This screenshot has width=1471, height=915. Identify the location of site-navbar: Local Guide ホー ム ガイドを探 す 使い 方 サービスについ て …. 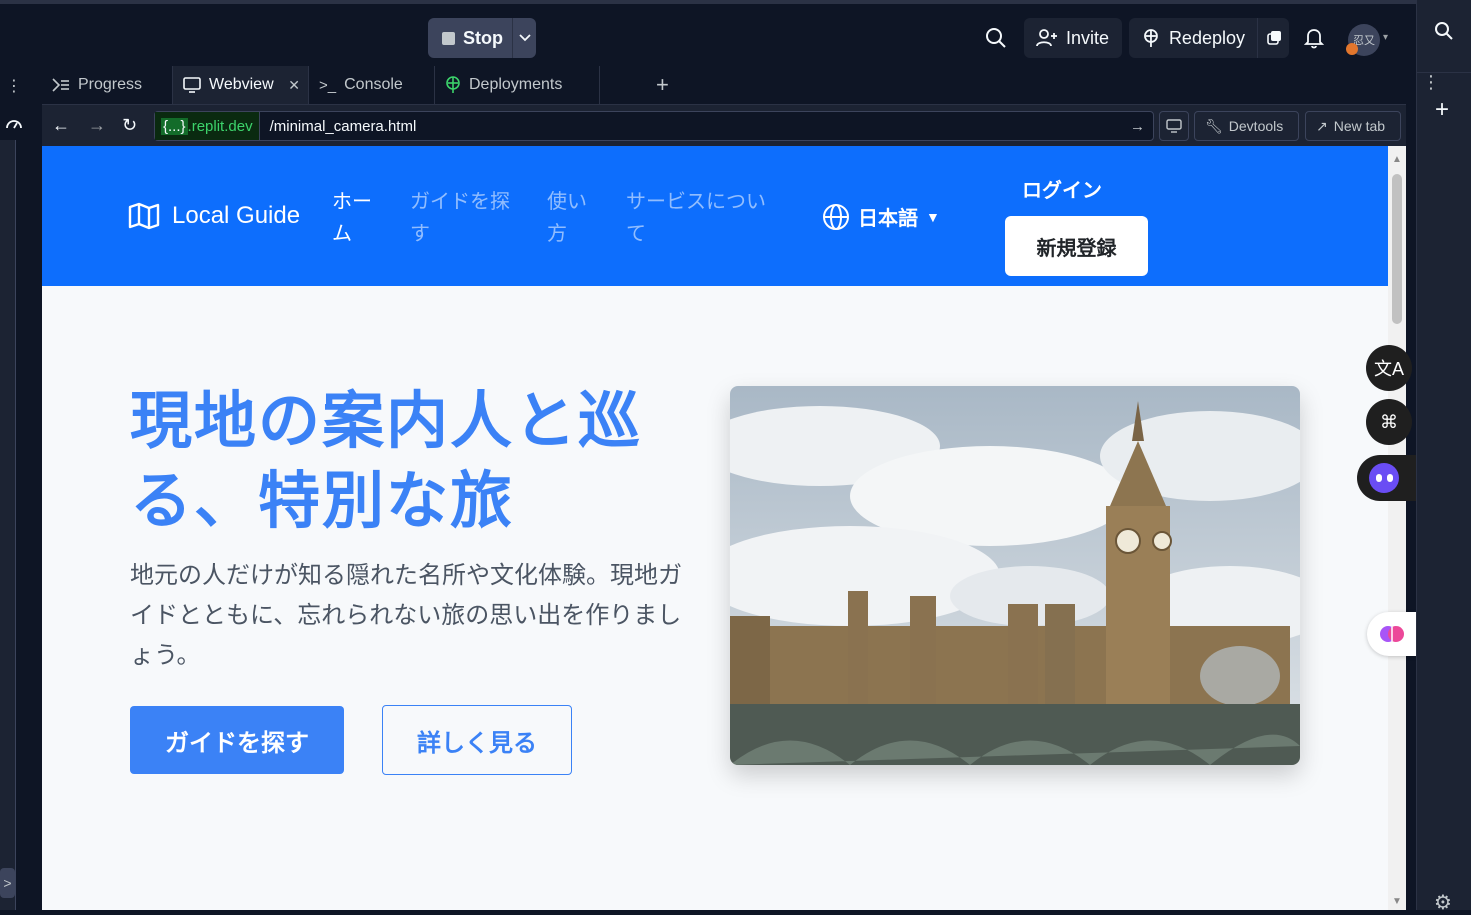
(715, 216).